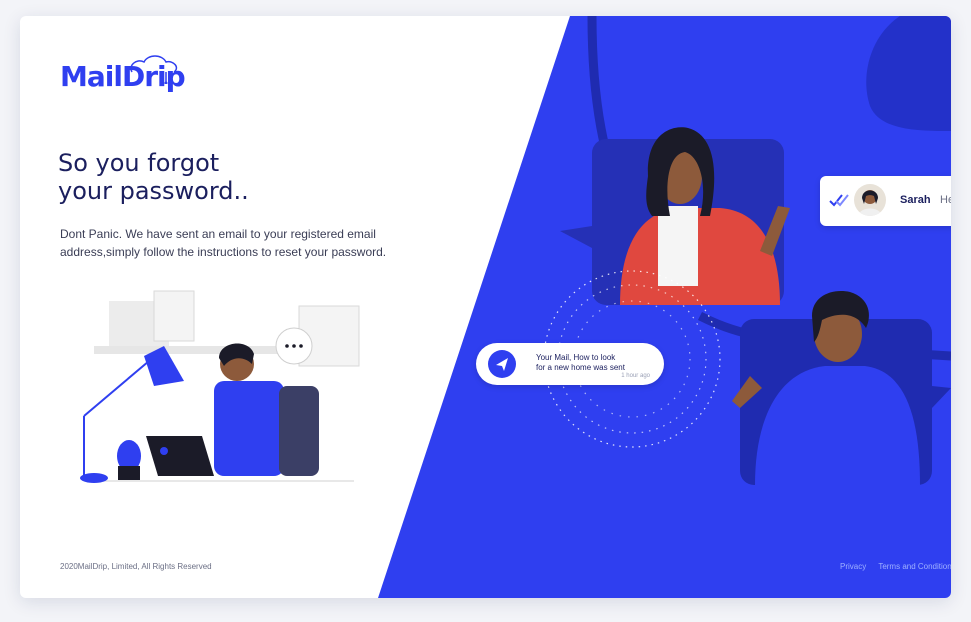 This screenshot has height=622, width=971. I want to click on privacy-link: Privacy, so click(853, 566).